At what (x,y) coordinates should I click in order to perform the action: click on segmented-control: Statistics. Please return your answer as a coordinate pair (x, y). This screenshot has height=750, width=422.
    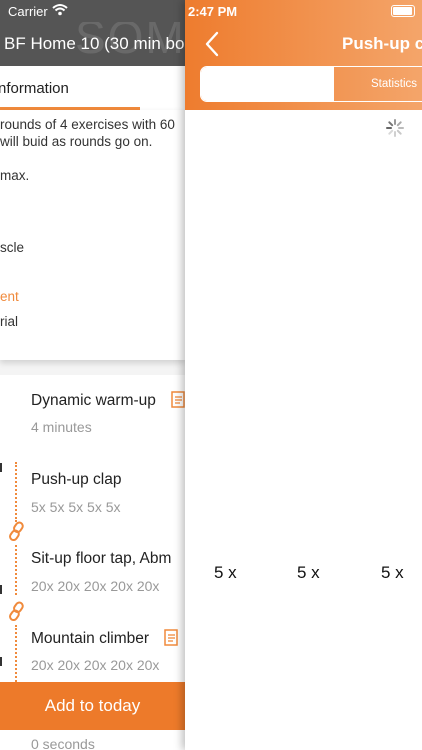
    Looking at the image, I should click on (311, 84).